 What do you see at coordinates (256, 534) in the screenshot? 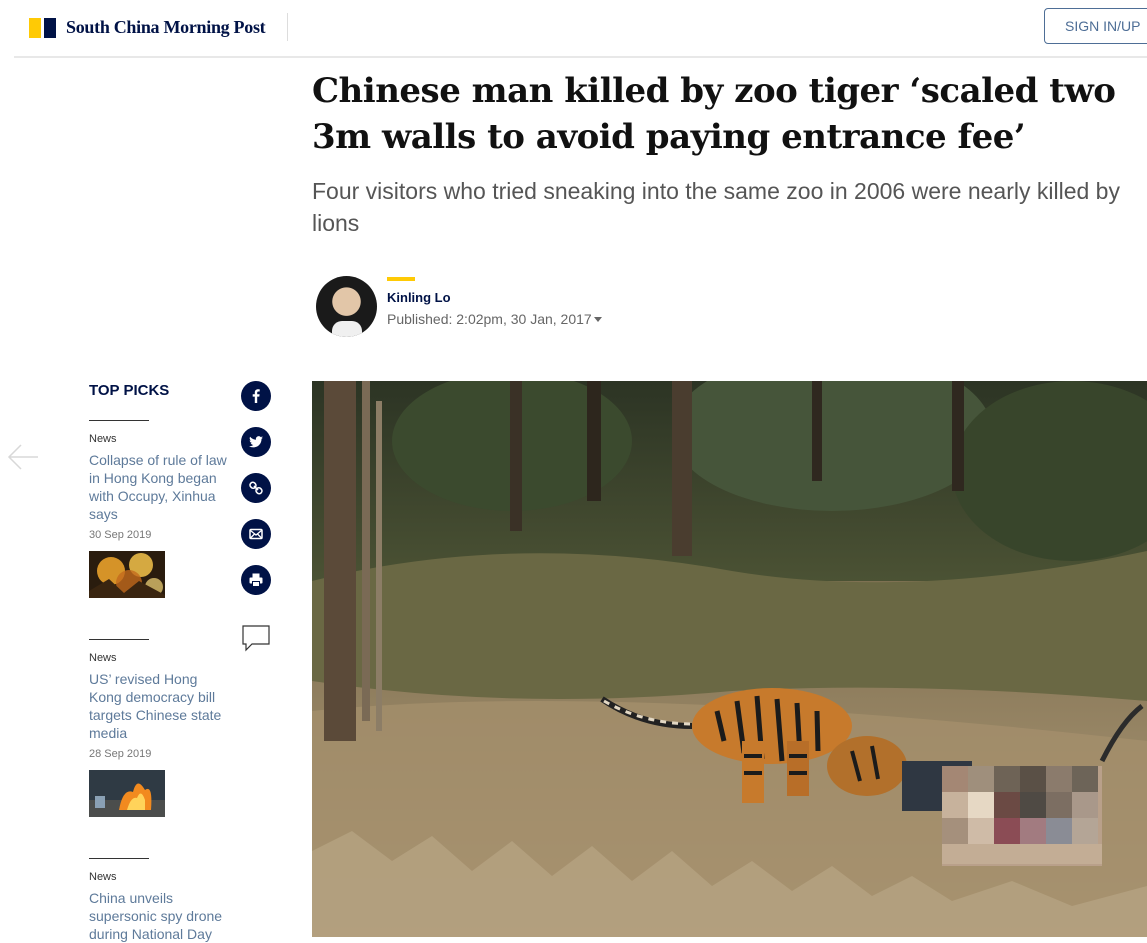
I see `email-icon` at bounding box center [256, 534].